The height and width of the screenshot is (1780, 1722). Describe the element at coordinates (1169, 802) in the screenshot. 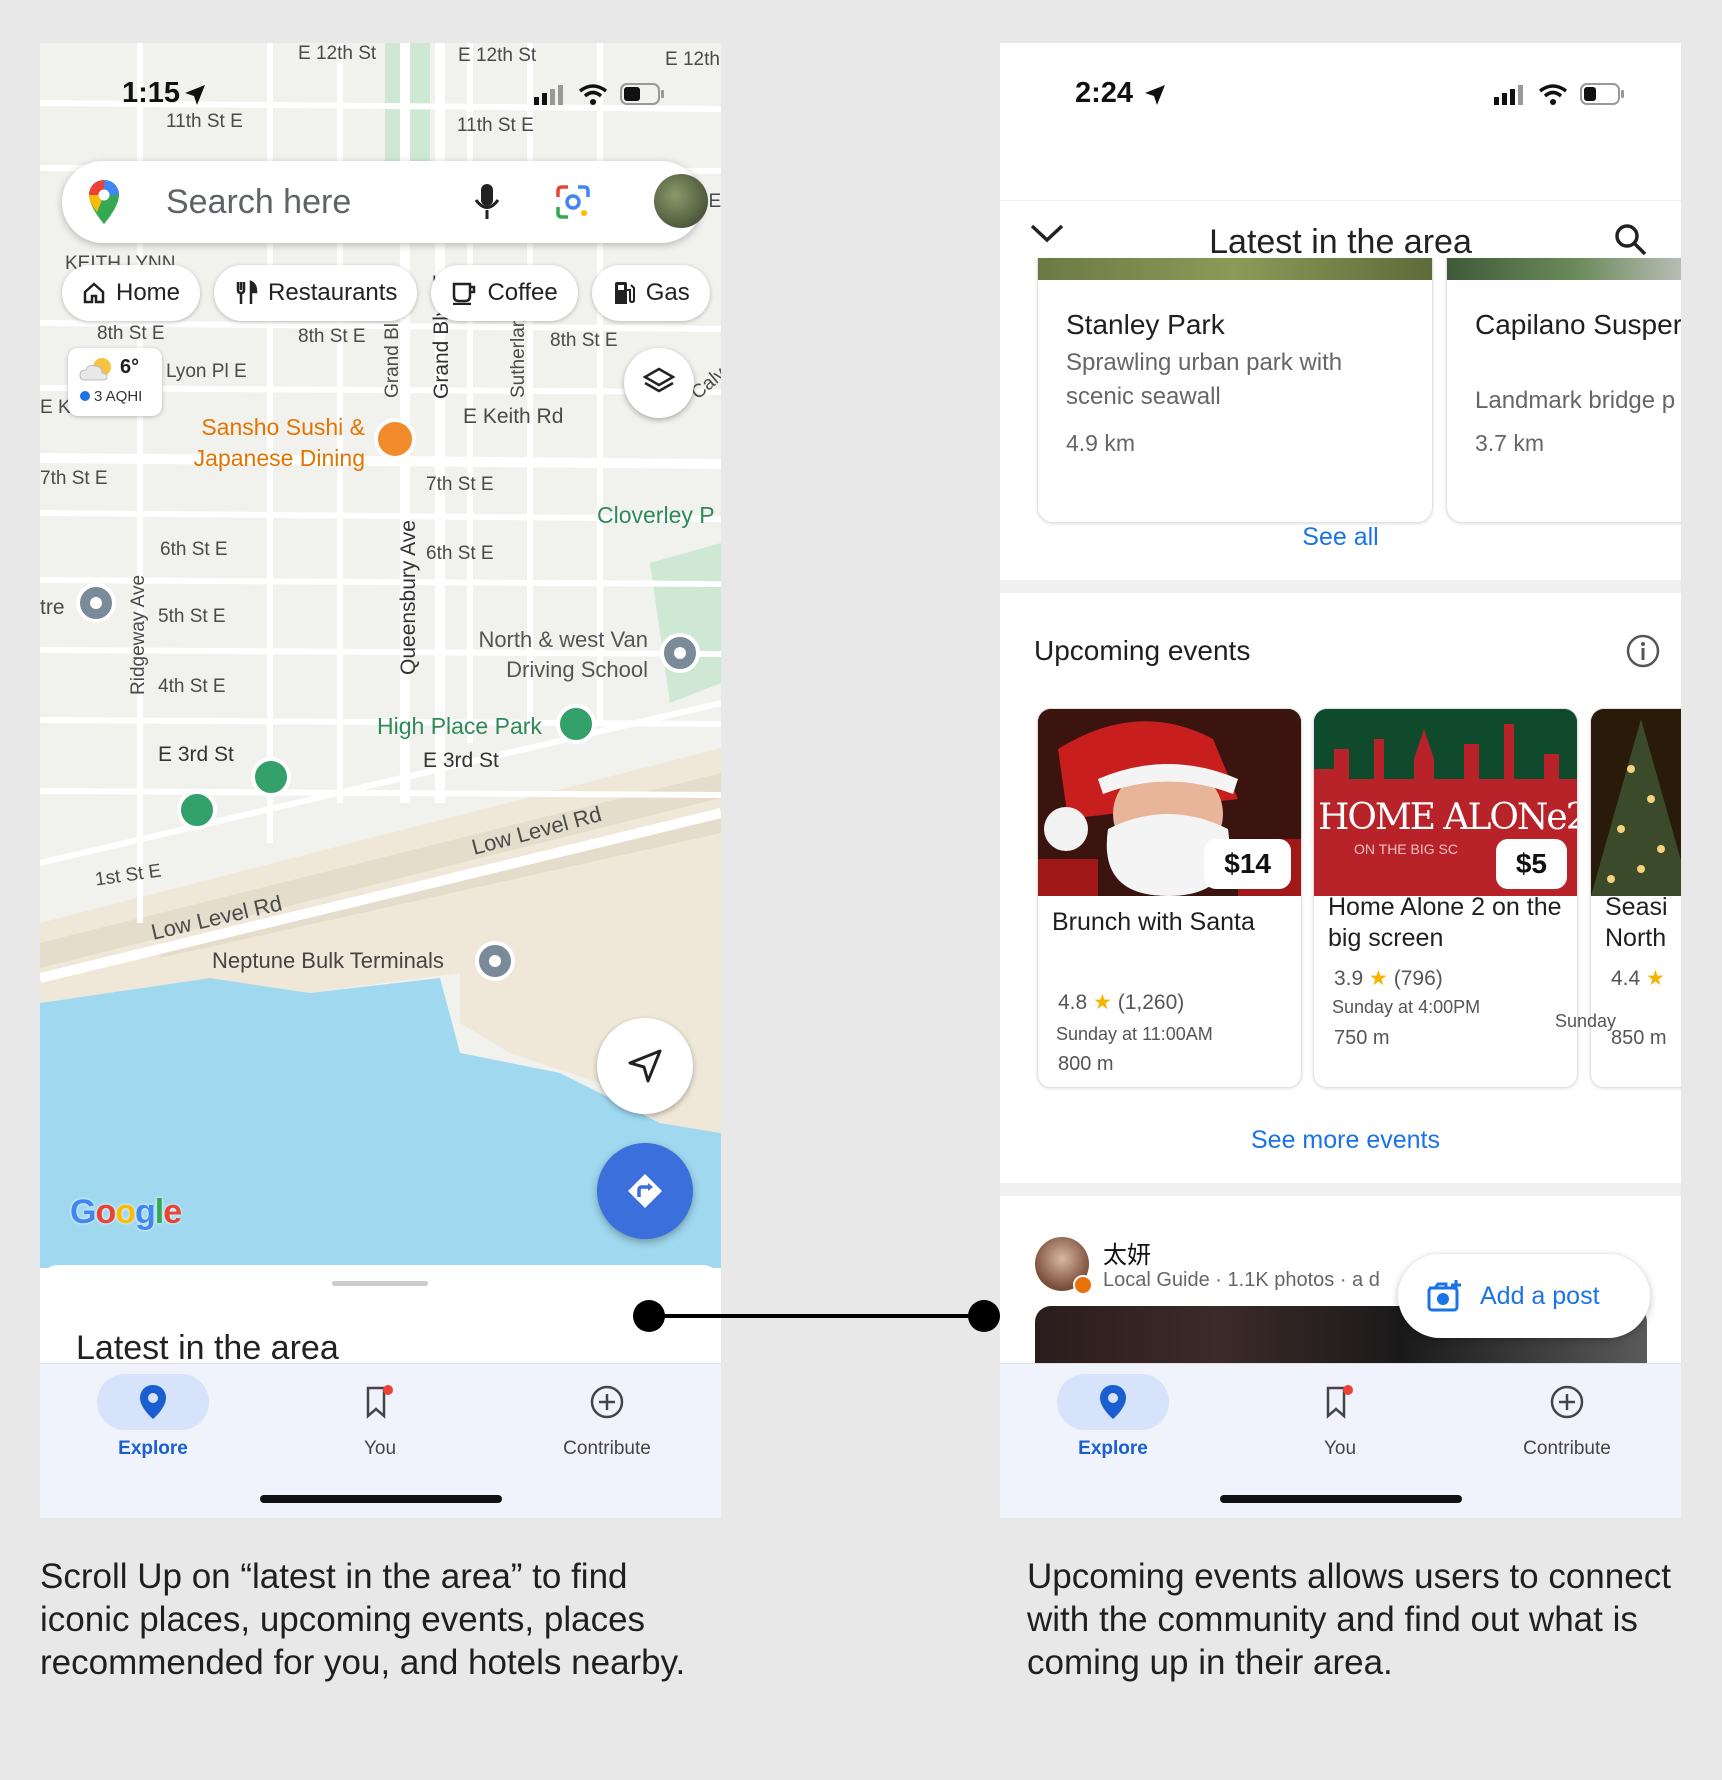

I see `event-image: $14` at that location.